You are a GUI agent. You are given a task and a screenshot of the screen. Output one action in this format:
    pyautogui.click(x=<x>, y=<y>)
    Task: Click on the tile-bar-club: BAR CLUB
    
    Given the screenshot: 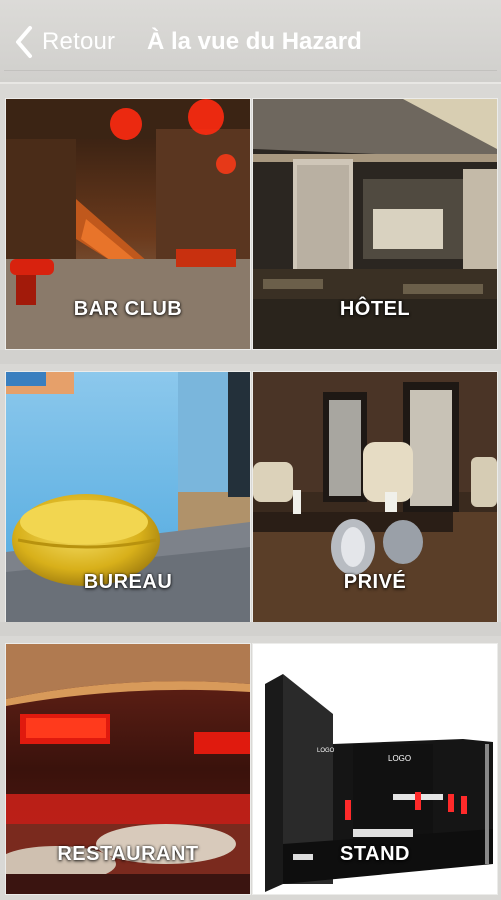 What is the action you would take?
    pyautogui.click(x=128, y=224)
    